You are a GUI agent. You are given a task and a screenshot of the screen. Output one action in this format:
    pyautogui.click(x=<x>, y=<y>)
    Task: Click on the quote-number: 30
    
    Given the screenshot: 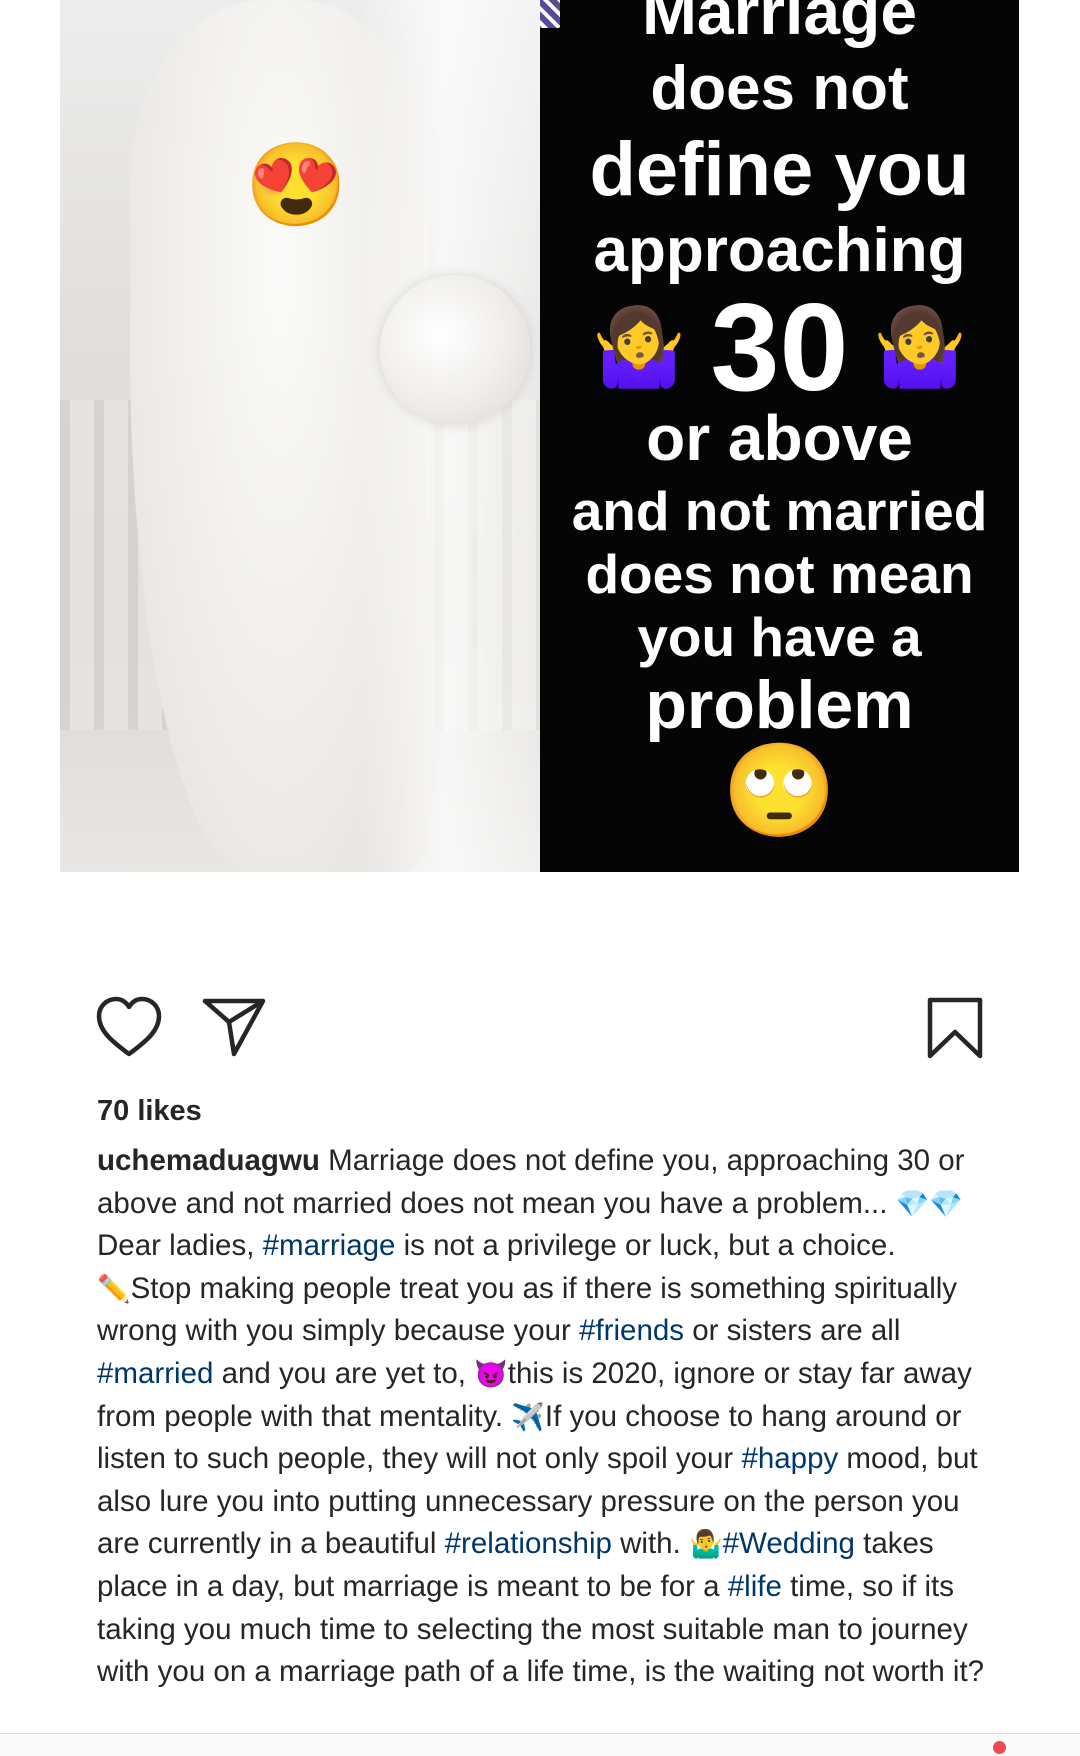 What is the action you would take?
    pyautogui.click(x=779, y=348)
    